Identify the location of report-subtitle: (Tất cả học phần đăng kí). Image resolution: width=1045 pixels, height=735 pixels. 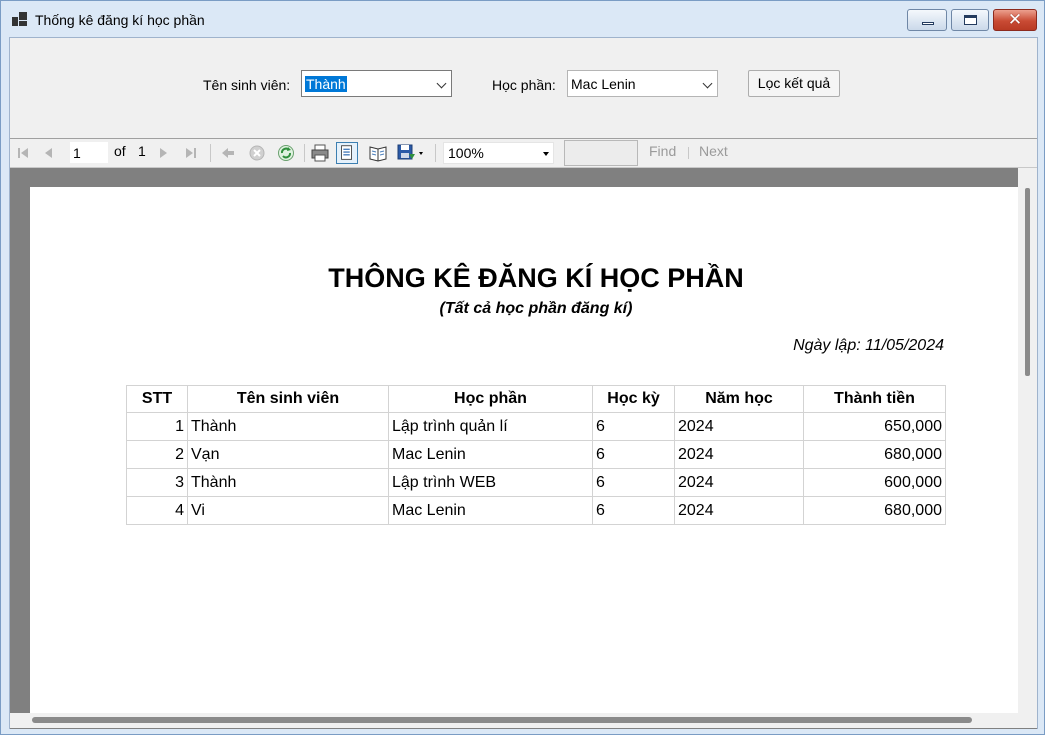
(536, 308).